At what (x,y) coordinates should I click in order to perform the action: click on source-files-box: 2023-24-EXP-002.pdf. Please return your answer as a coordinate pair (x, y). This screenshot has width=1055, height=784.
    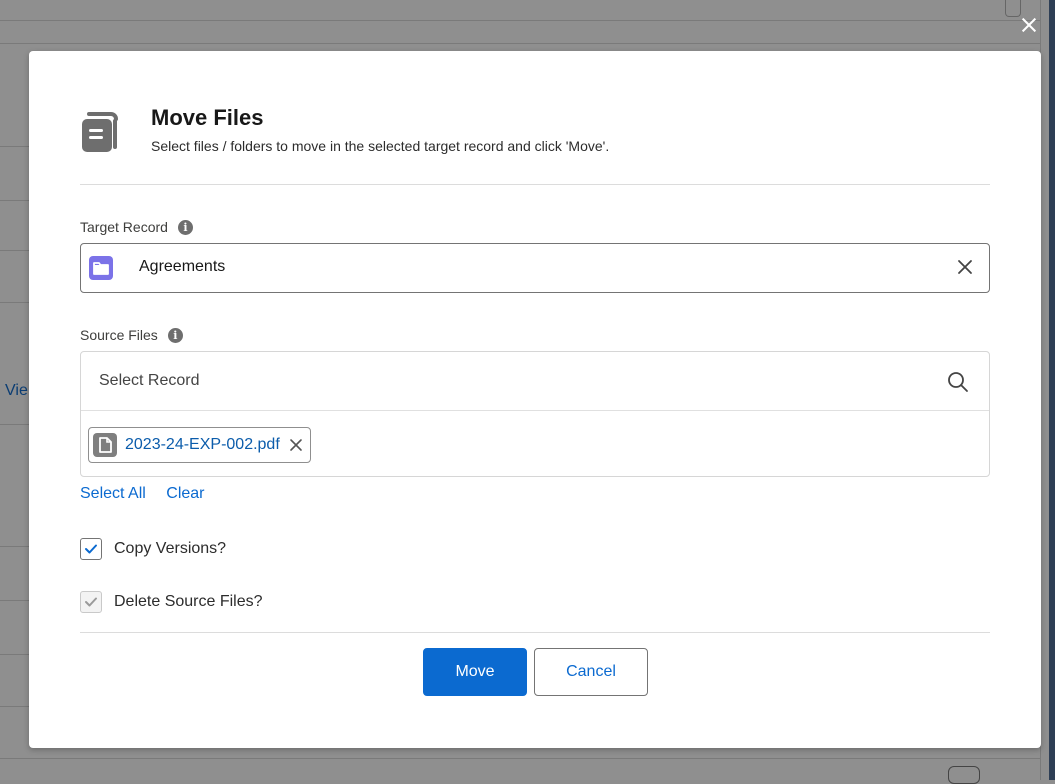
    Looking at the image, I should click on (535, 414).